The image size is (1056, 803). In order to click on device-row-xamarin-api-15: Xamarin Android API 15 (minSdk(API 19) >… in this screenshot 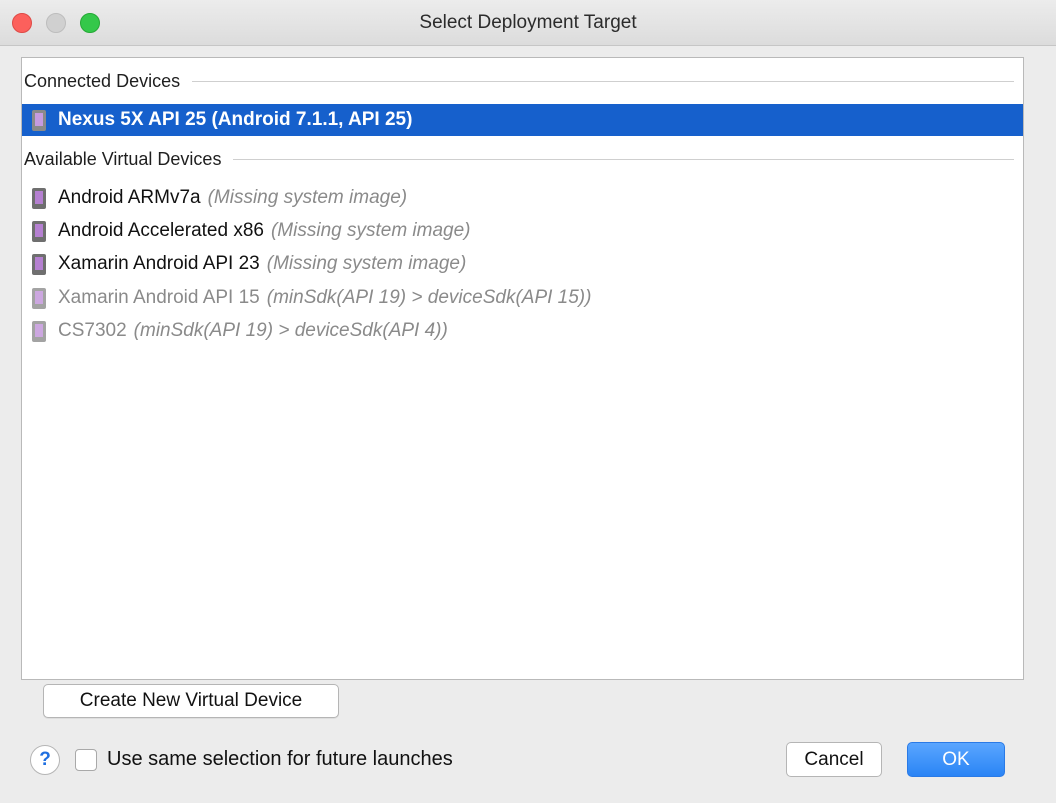, I will do `click(522, 298)`.